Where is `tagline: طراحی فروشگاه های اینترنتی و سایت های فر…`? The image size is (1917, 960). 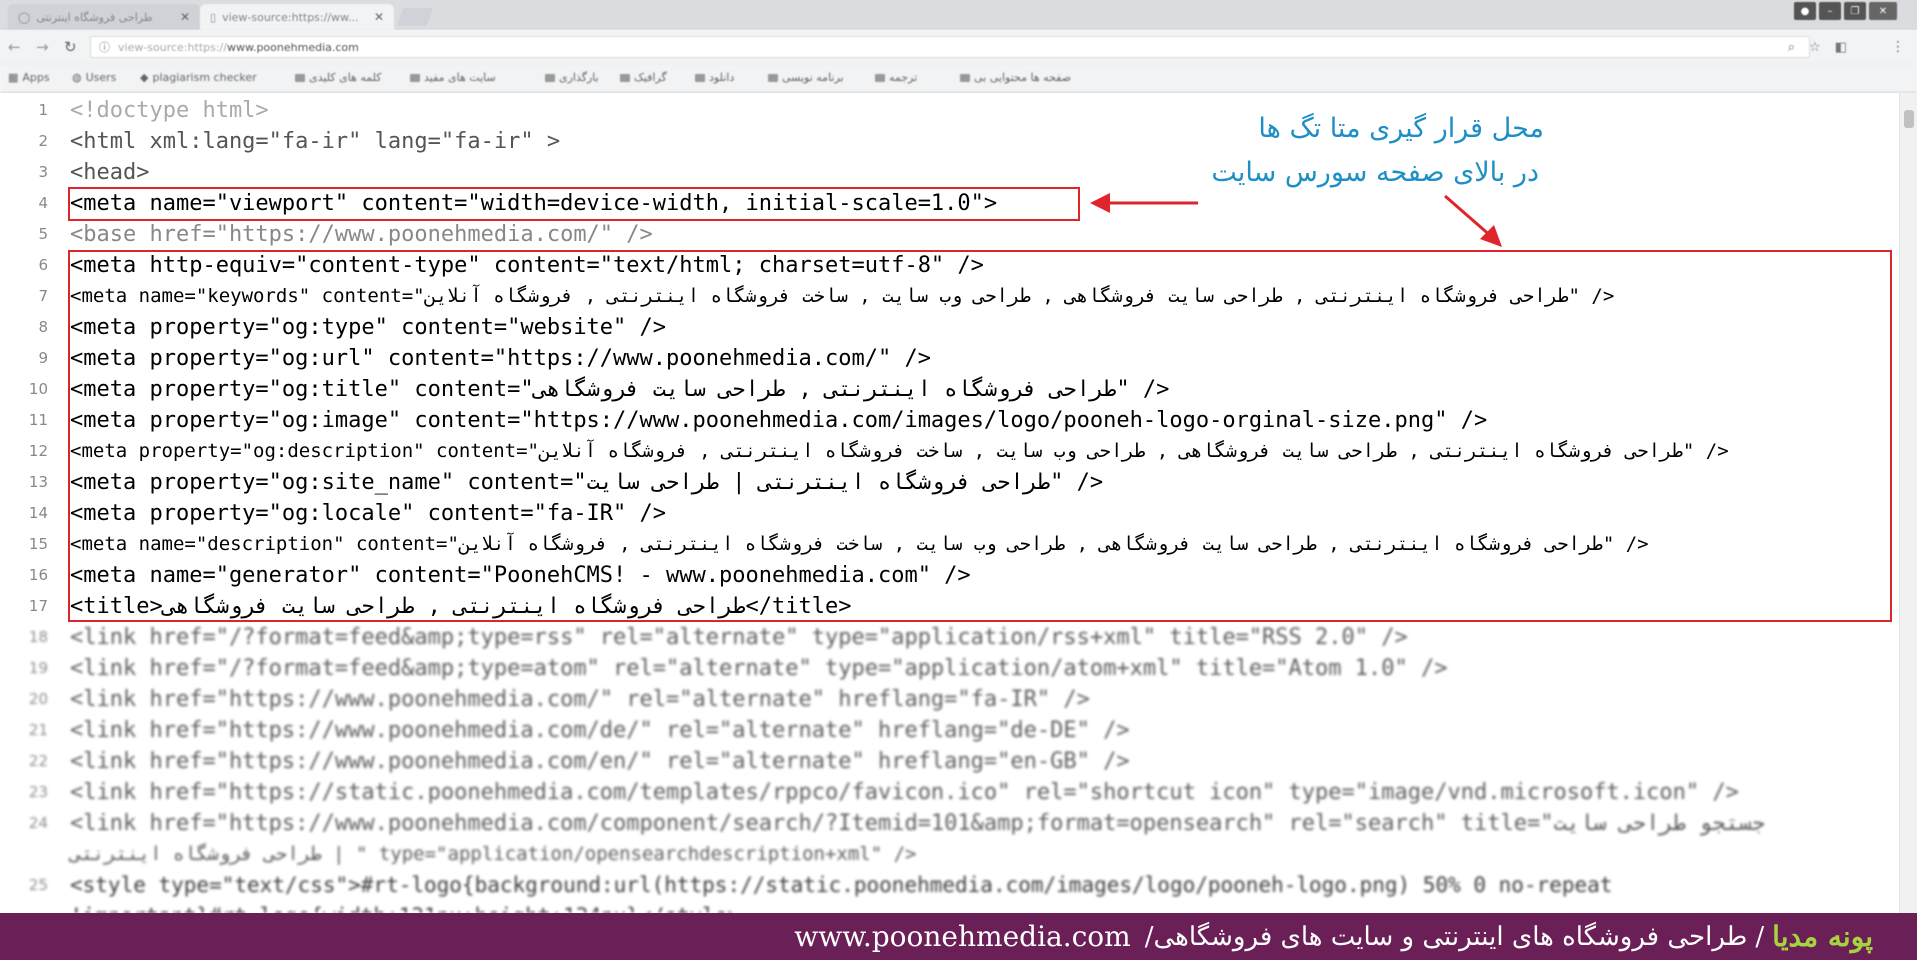 tagline: طراحی فروشگاه های اینترنتی و سایت های فر… is located at coordinates (1446, 936).